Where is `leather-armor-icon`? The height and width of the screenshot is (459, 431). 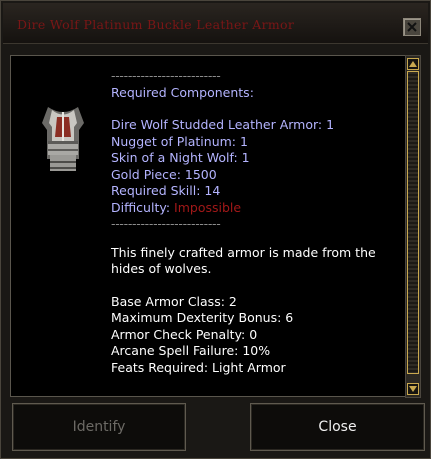 leather-armor-icon is located at coordinates (63, 139).